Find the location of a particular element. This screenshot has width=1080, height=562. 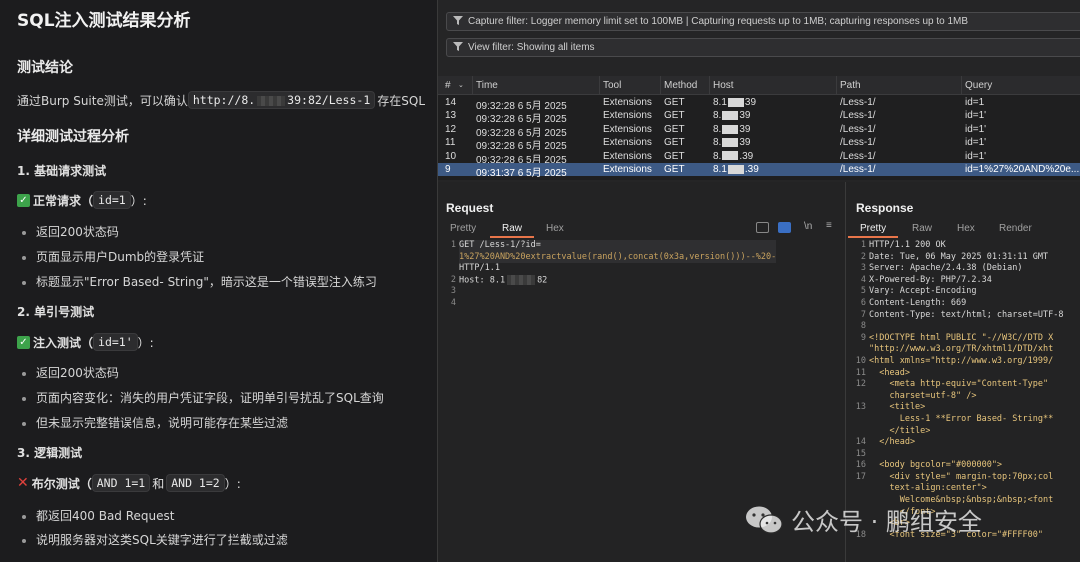

wechat-icon is located at coordinates (764, 520).